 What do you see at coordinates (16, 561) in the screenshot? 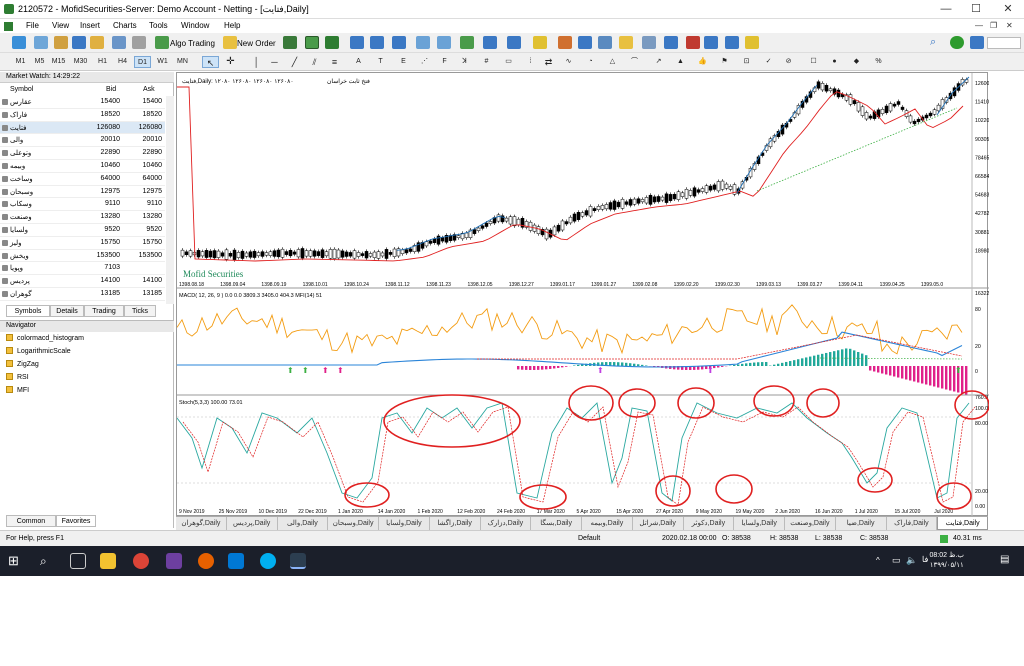
I see `windows-start-icon: ⊞` at bounding box center [16, 561].